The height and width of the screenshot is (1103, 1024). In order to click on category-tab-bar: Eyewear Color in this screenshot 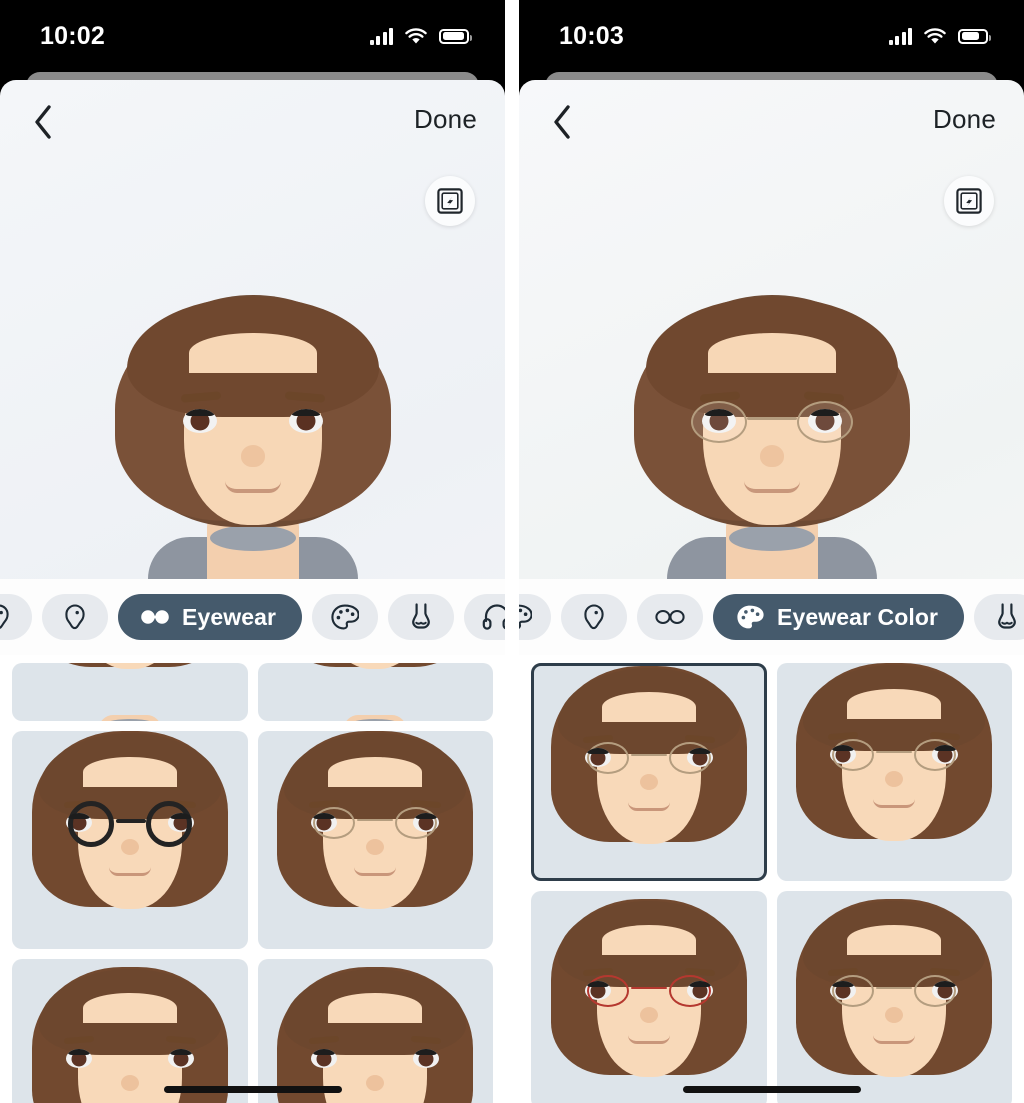, I will do `click(771, 617)`.